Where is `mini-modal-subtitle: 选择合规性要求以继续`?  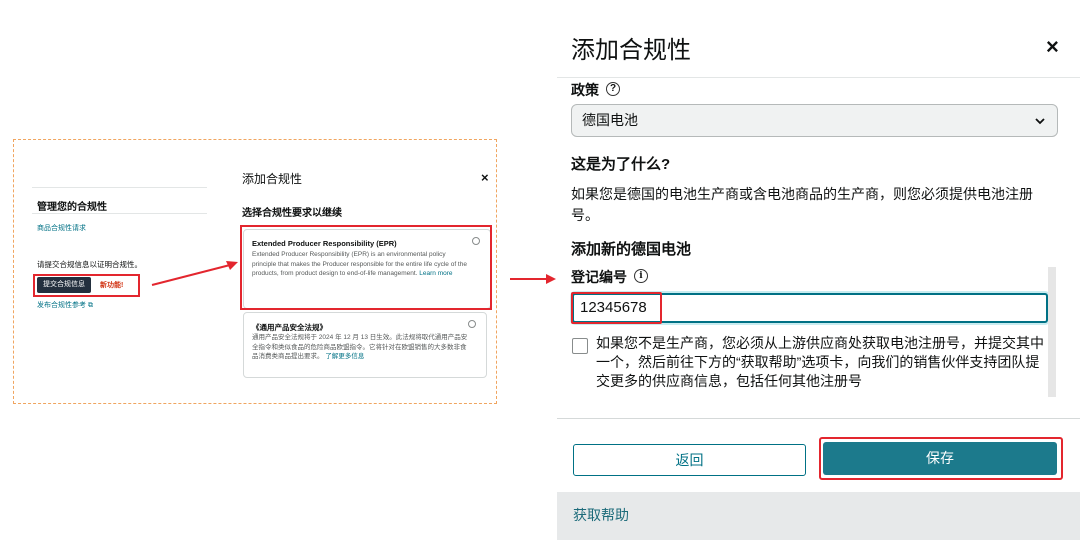 mini-modal-subtitle: 选择合规性要求以继续 is located at coordinates (292, 213).